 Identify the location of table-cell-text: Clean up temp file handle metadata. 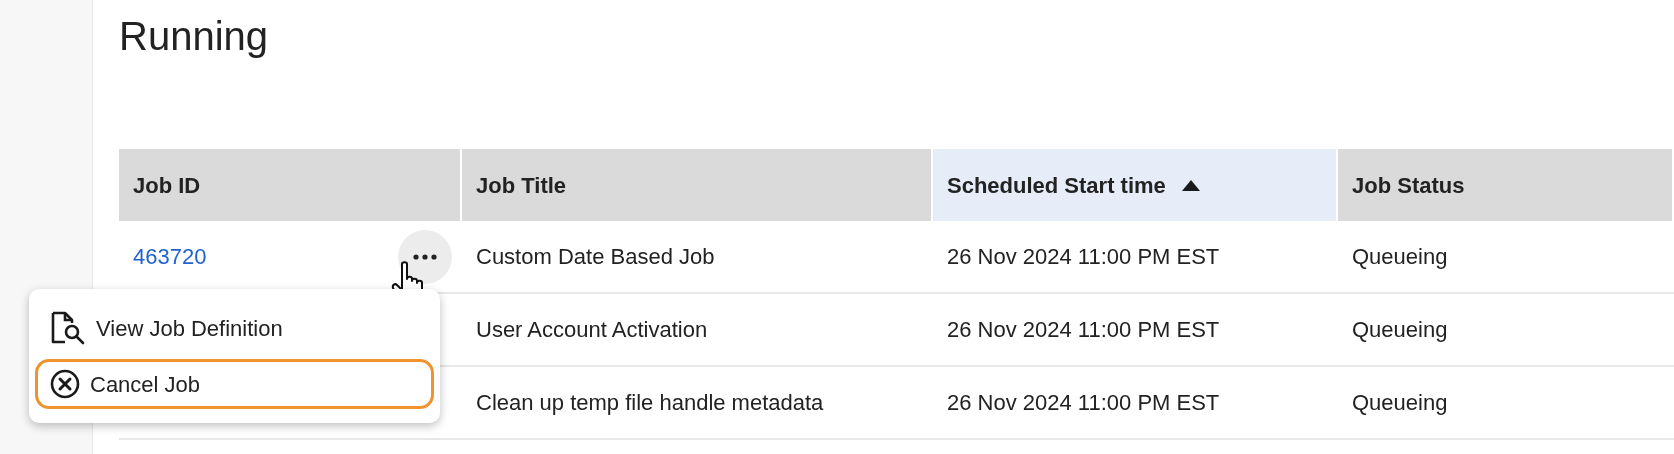
(650, 403).